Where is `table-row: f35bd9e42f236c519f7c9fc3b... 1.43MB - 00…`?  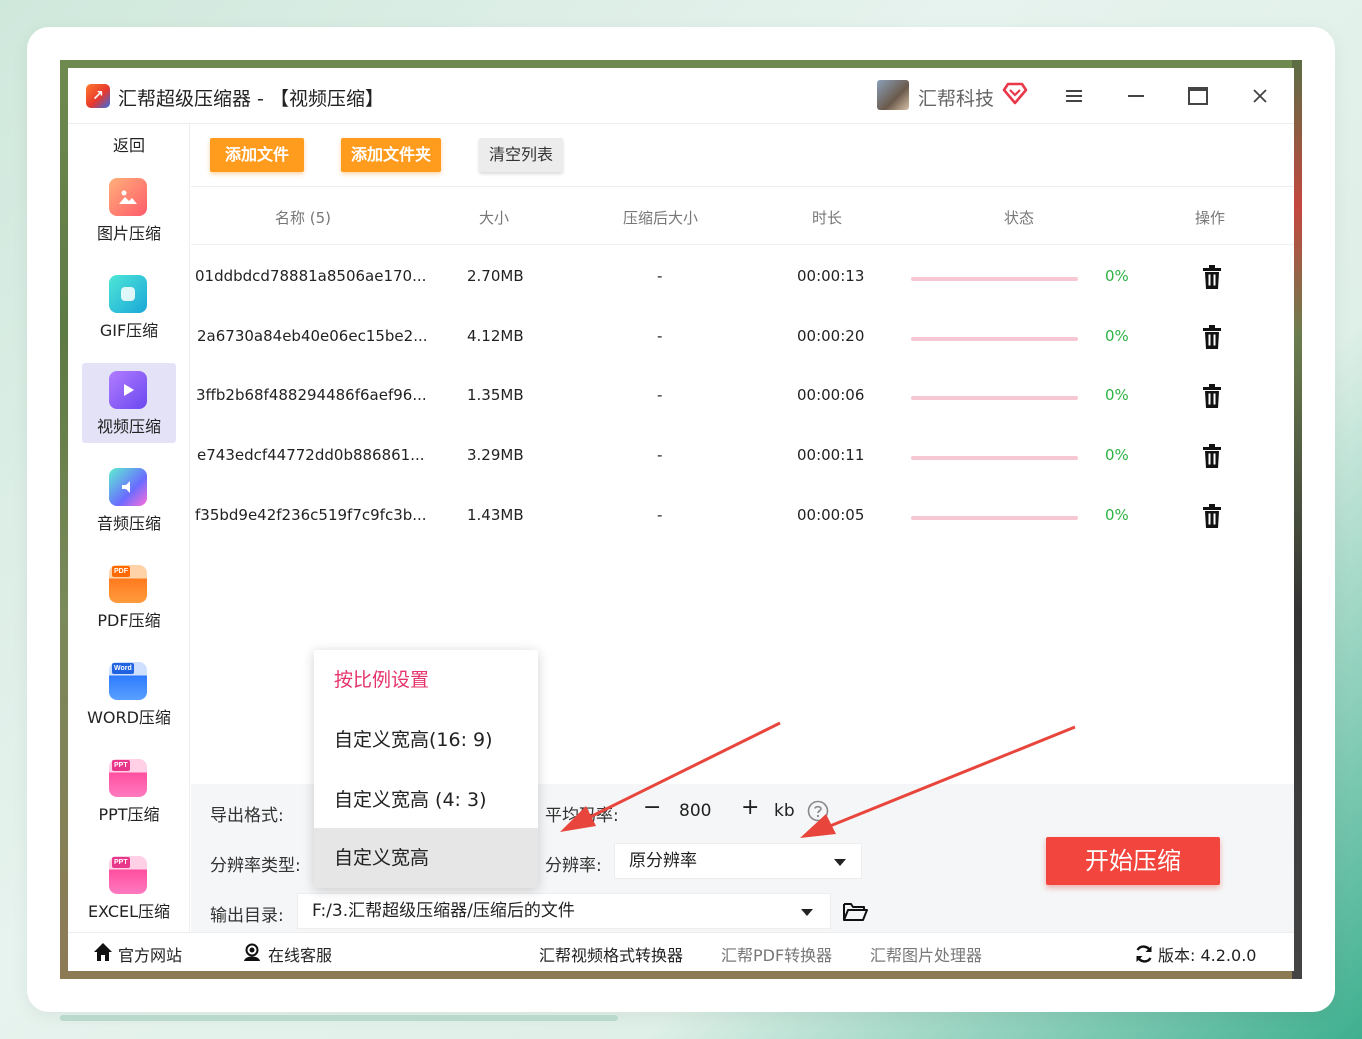
table-row: f35bd9e42f236c519f7c9fc3b... 1.43MB - 00… is located at coordinates (742, 516).